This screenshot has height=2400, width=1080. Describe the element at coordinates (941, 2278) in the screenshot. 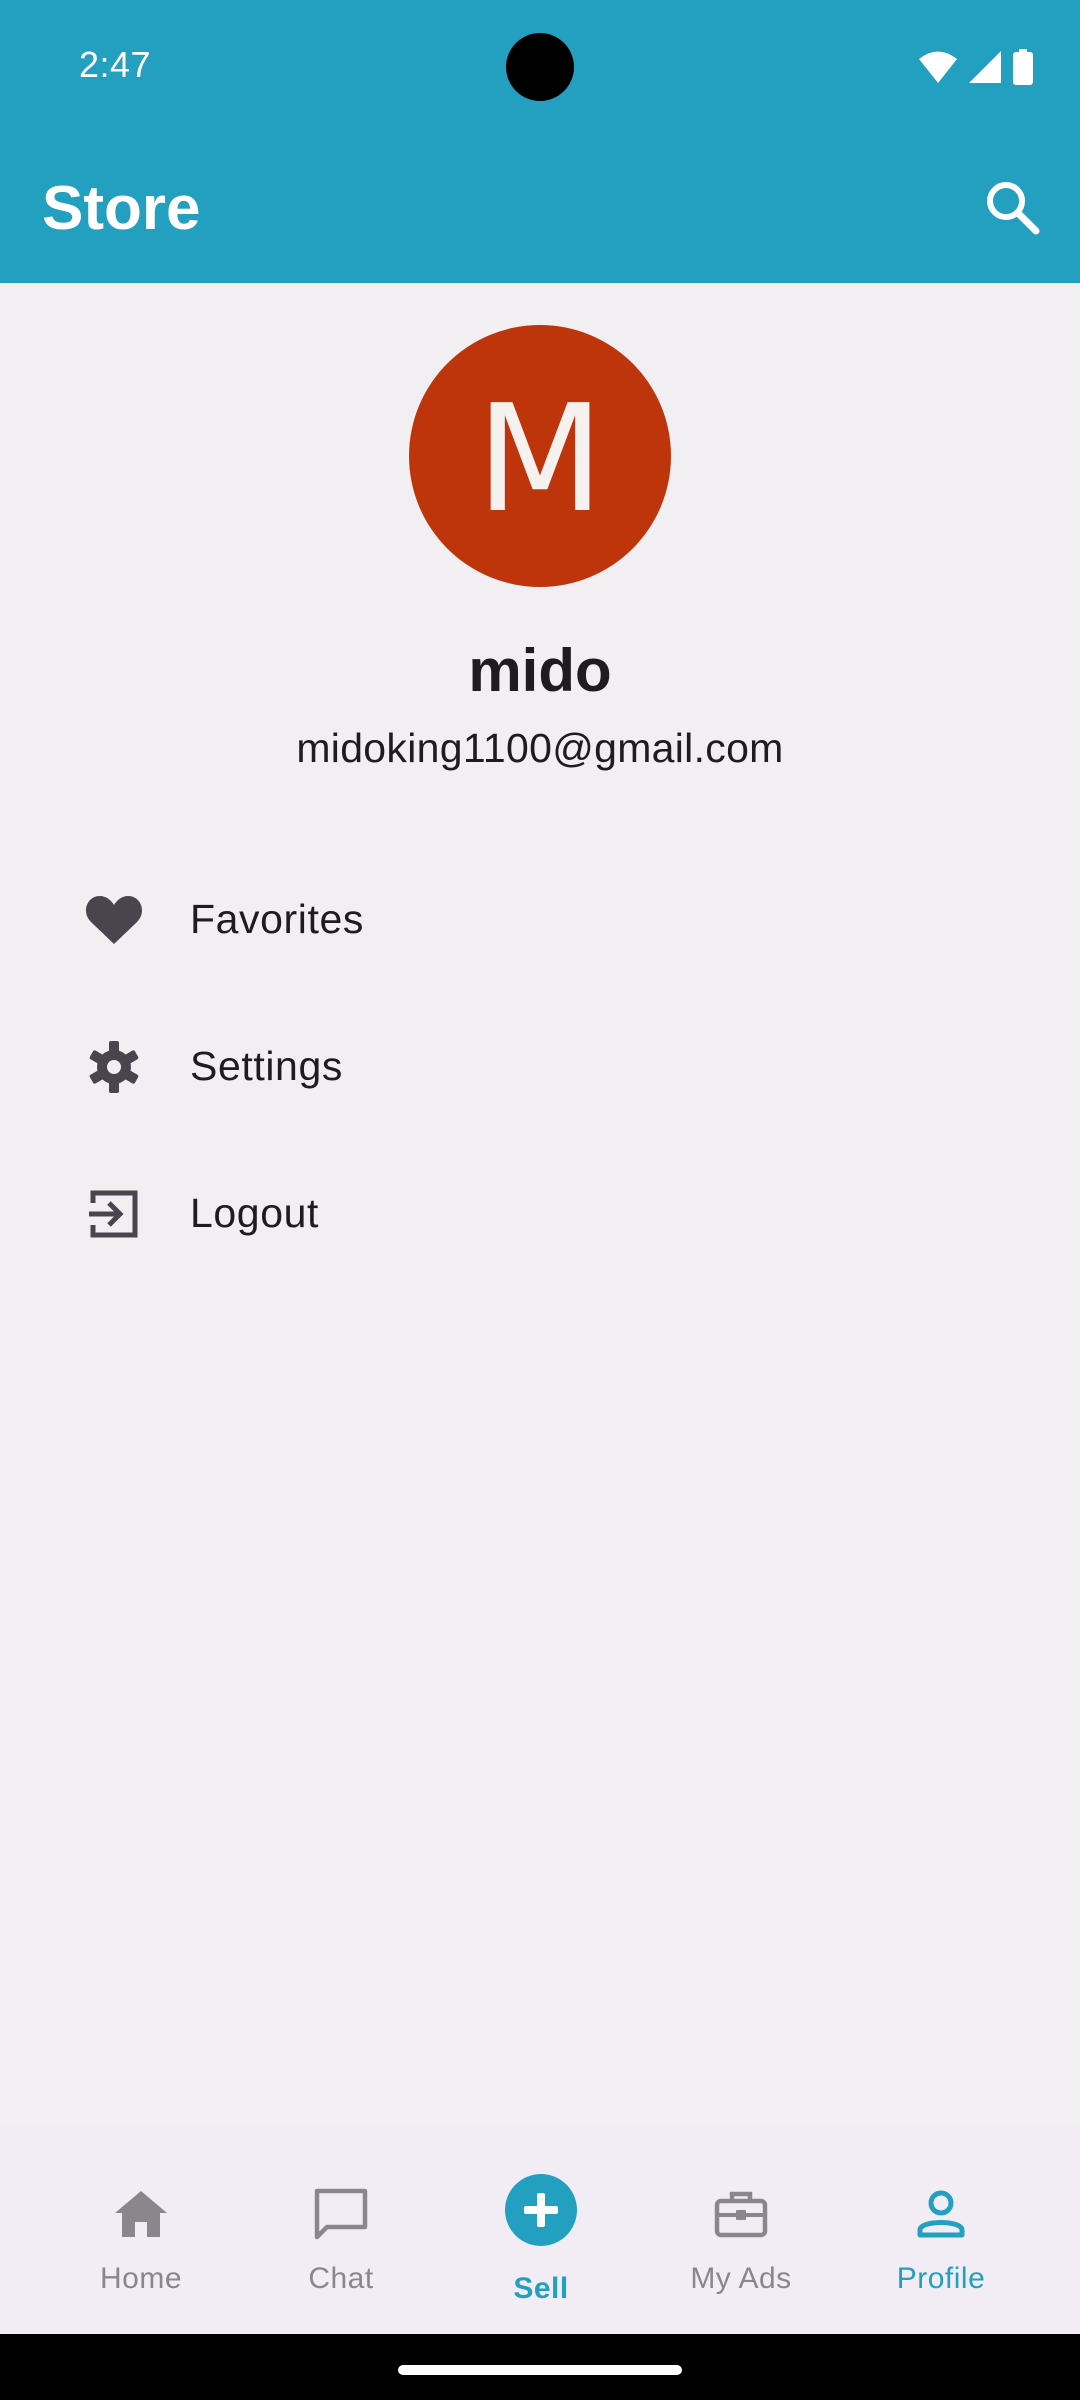

I see `nav-label: Profile` at that location.